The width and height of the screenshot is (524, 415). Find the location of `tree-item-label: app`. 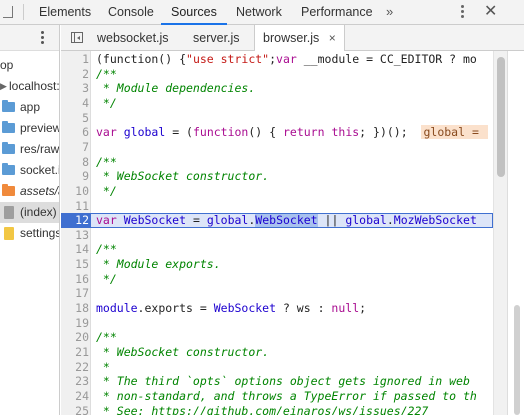

tree-item-label: app is located at coordinates (30, 107).